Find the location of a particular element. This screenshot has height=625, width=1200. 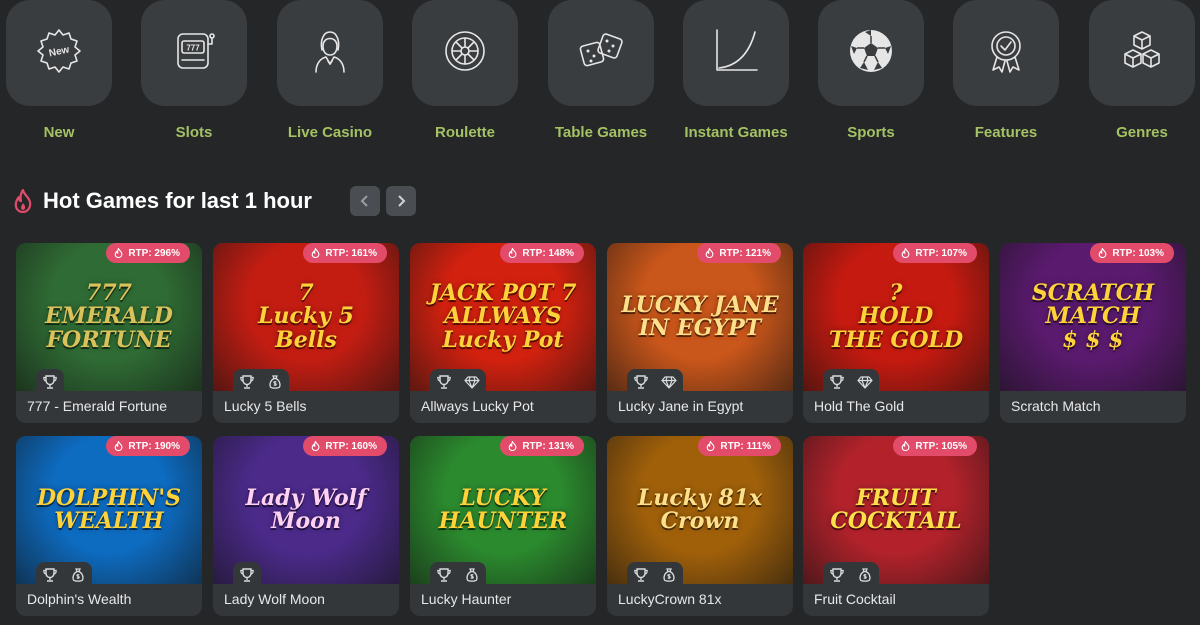

next-button is located at coordinates (401, 201).